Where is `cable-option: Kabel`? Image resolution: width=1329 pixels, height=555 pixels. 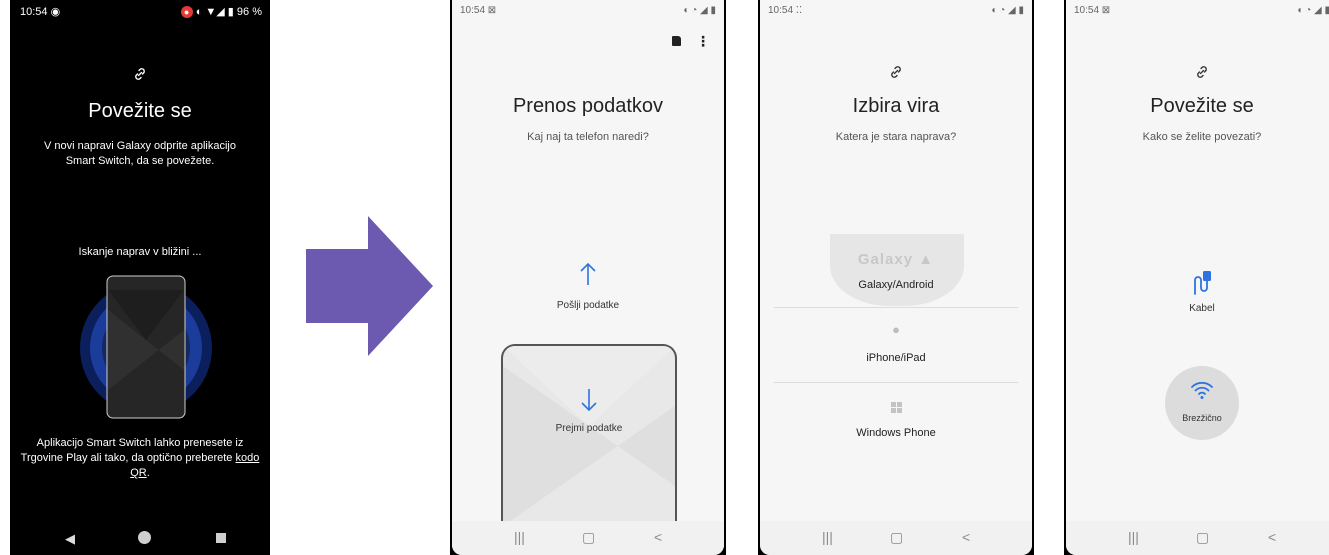 cable-option: Kabel is located at coordinates (1197, 295).